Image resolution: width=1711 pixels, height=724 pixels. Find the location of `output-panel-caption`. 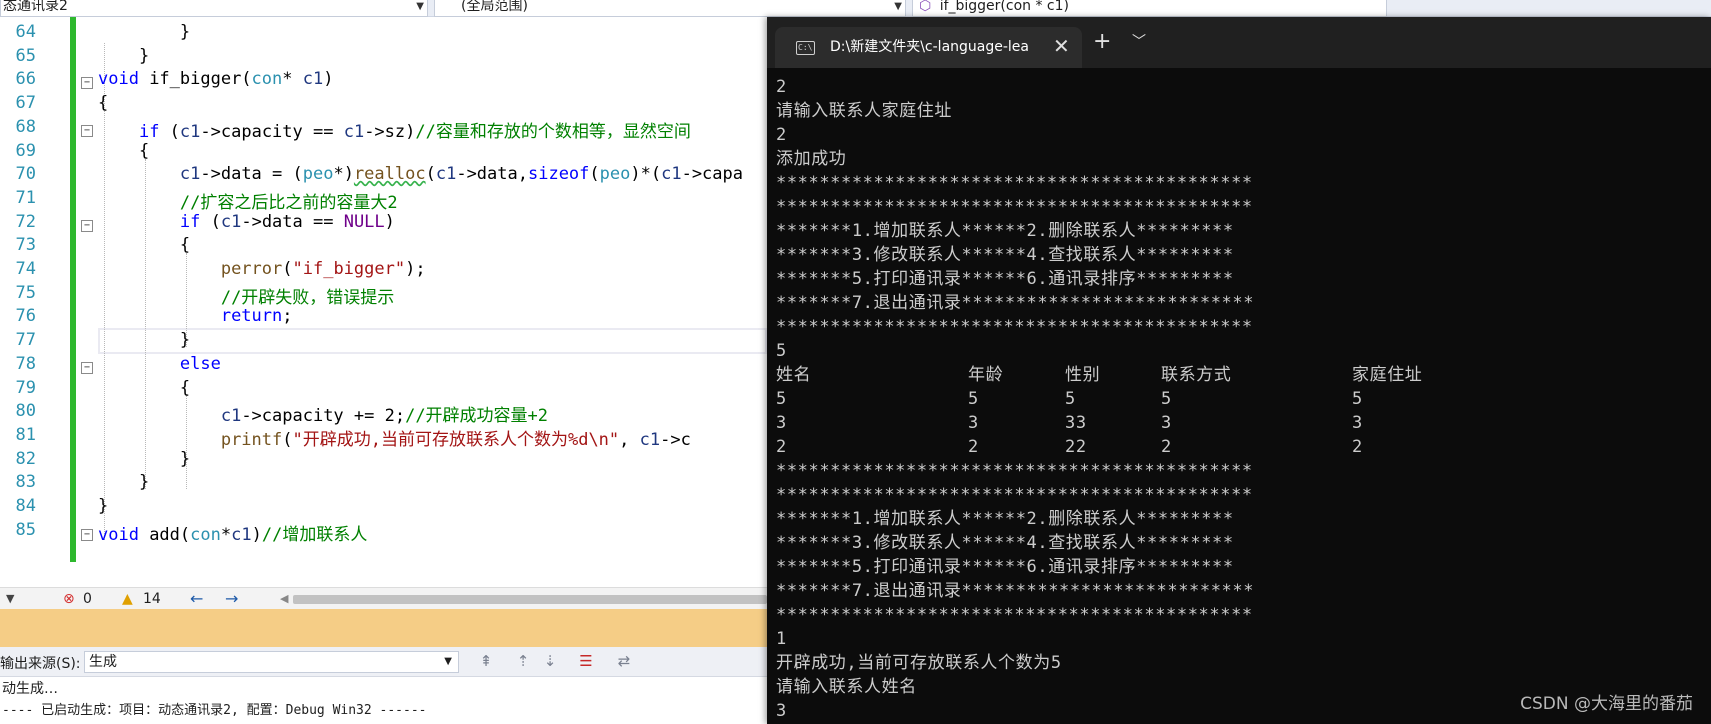

output-panel-caption is located at coordinates (383, 628).